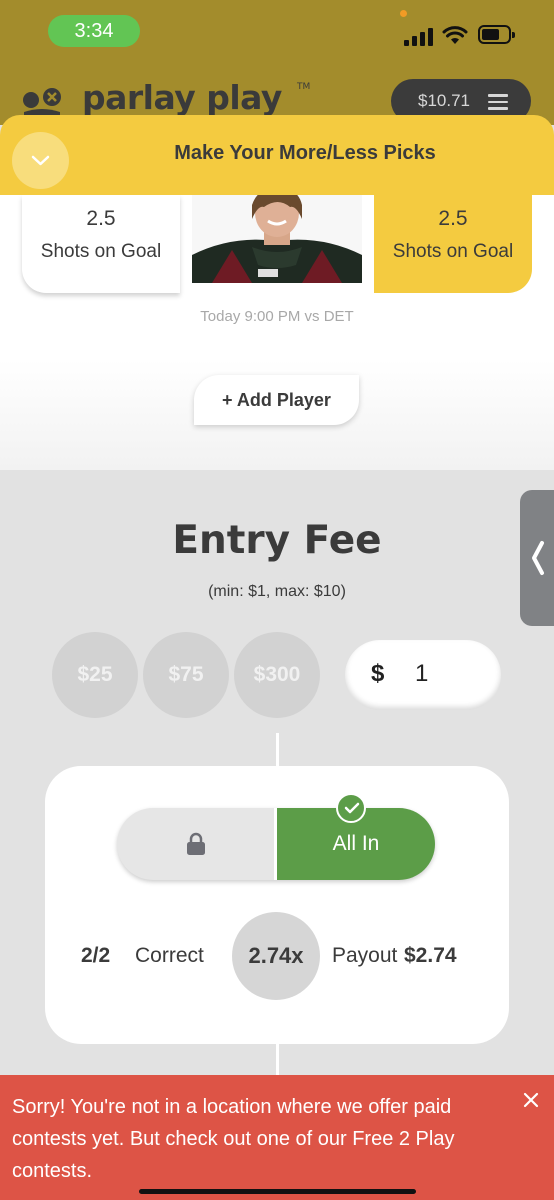 This screenshot has width=554, height=1200. What do you see at coordinates (305, 153) in the screenshot?
I see `sheet-title: Make Your More/Less Picks` at bounding box center [305, 153].